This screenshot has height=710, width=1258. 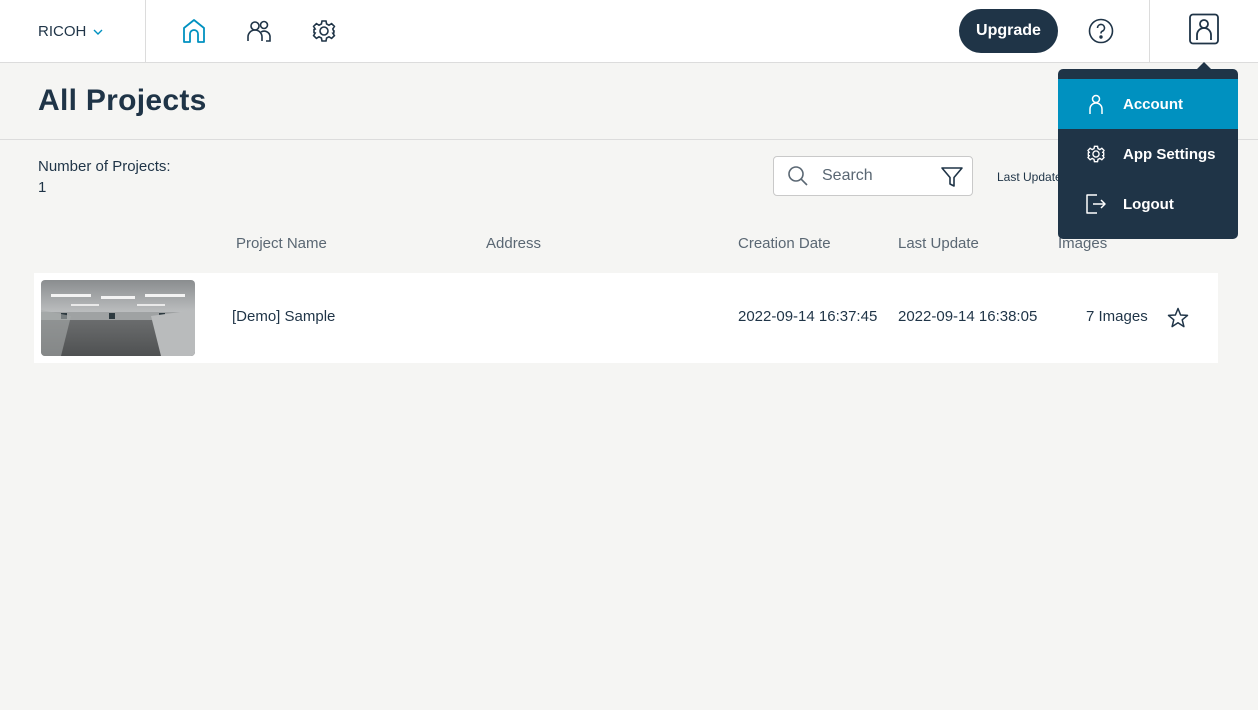 What do you see at coordinates (629, 31) in the screenshot?
I see `top-bar: RICOH Upgrade` at bounding box center [629, 31].